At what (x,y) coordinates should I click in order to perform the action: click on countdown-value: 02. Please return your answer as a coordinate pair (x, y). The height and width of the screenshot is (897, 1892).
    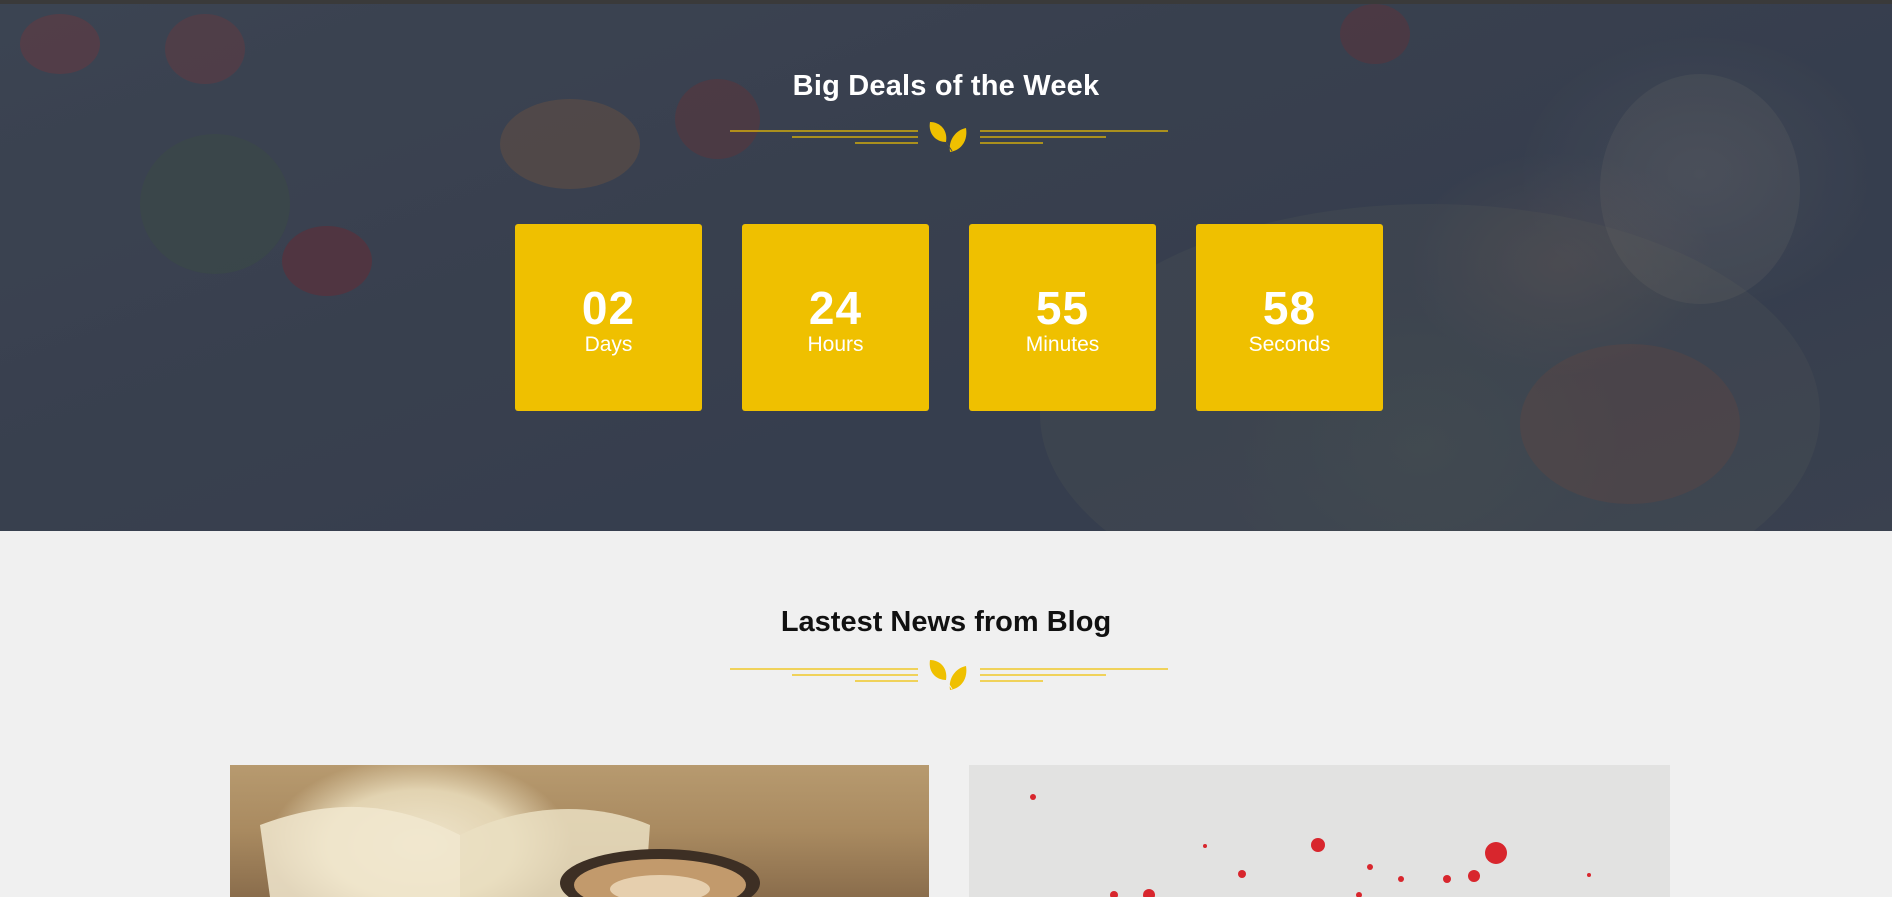
    Looking at the image, I should click on (608, 307).